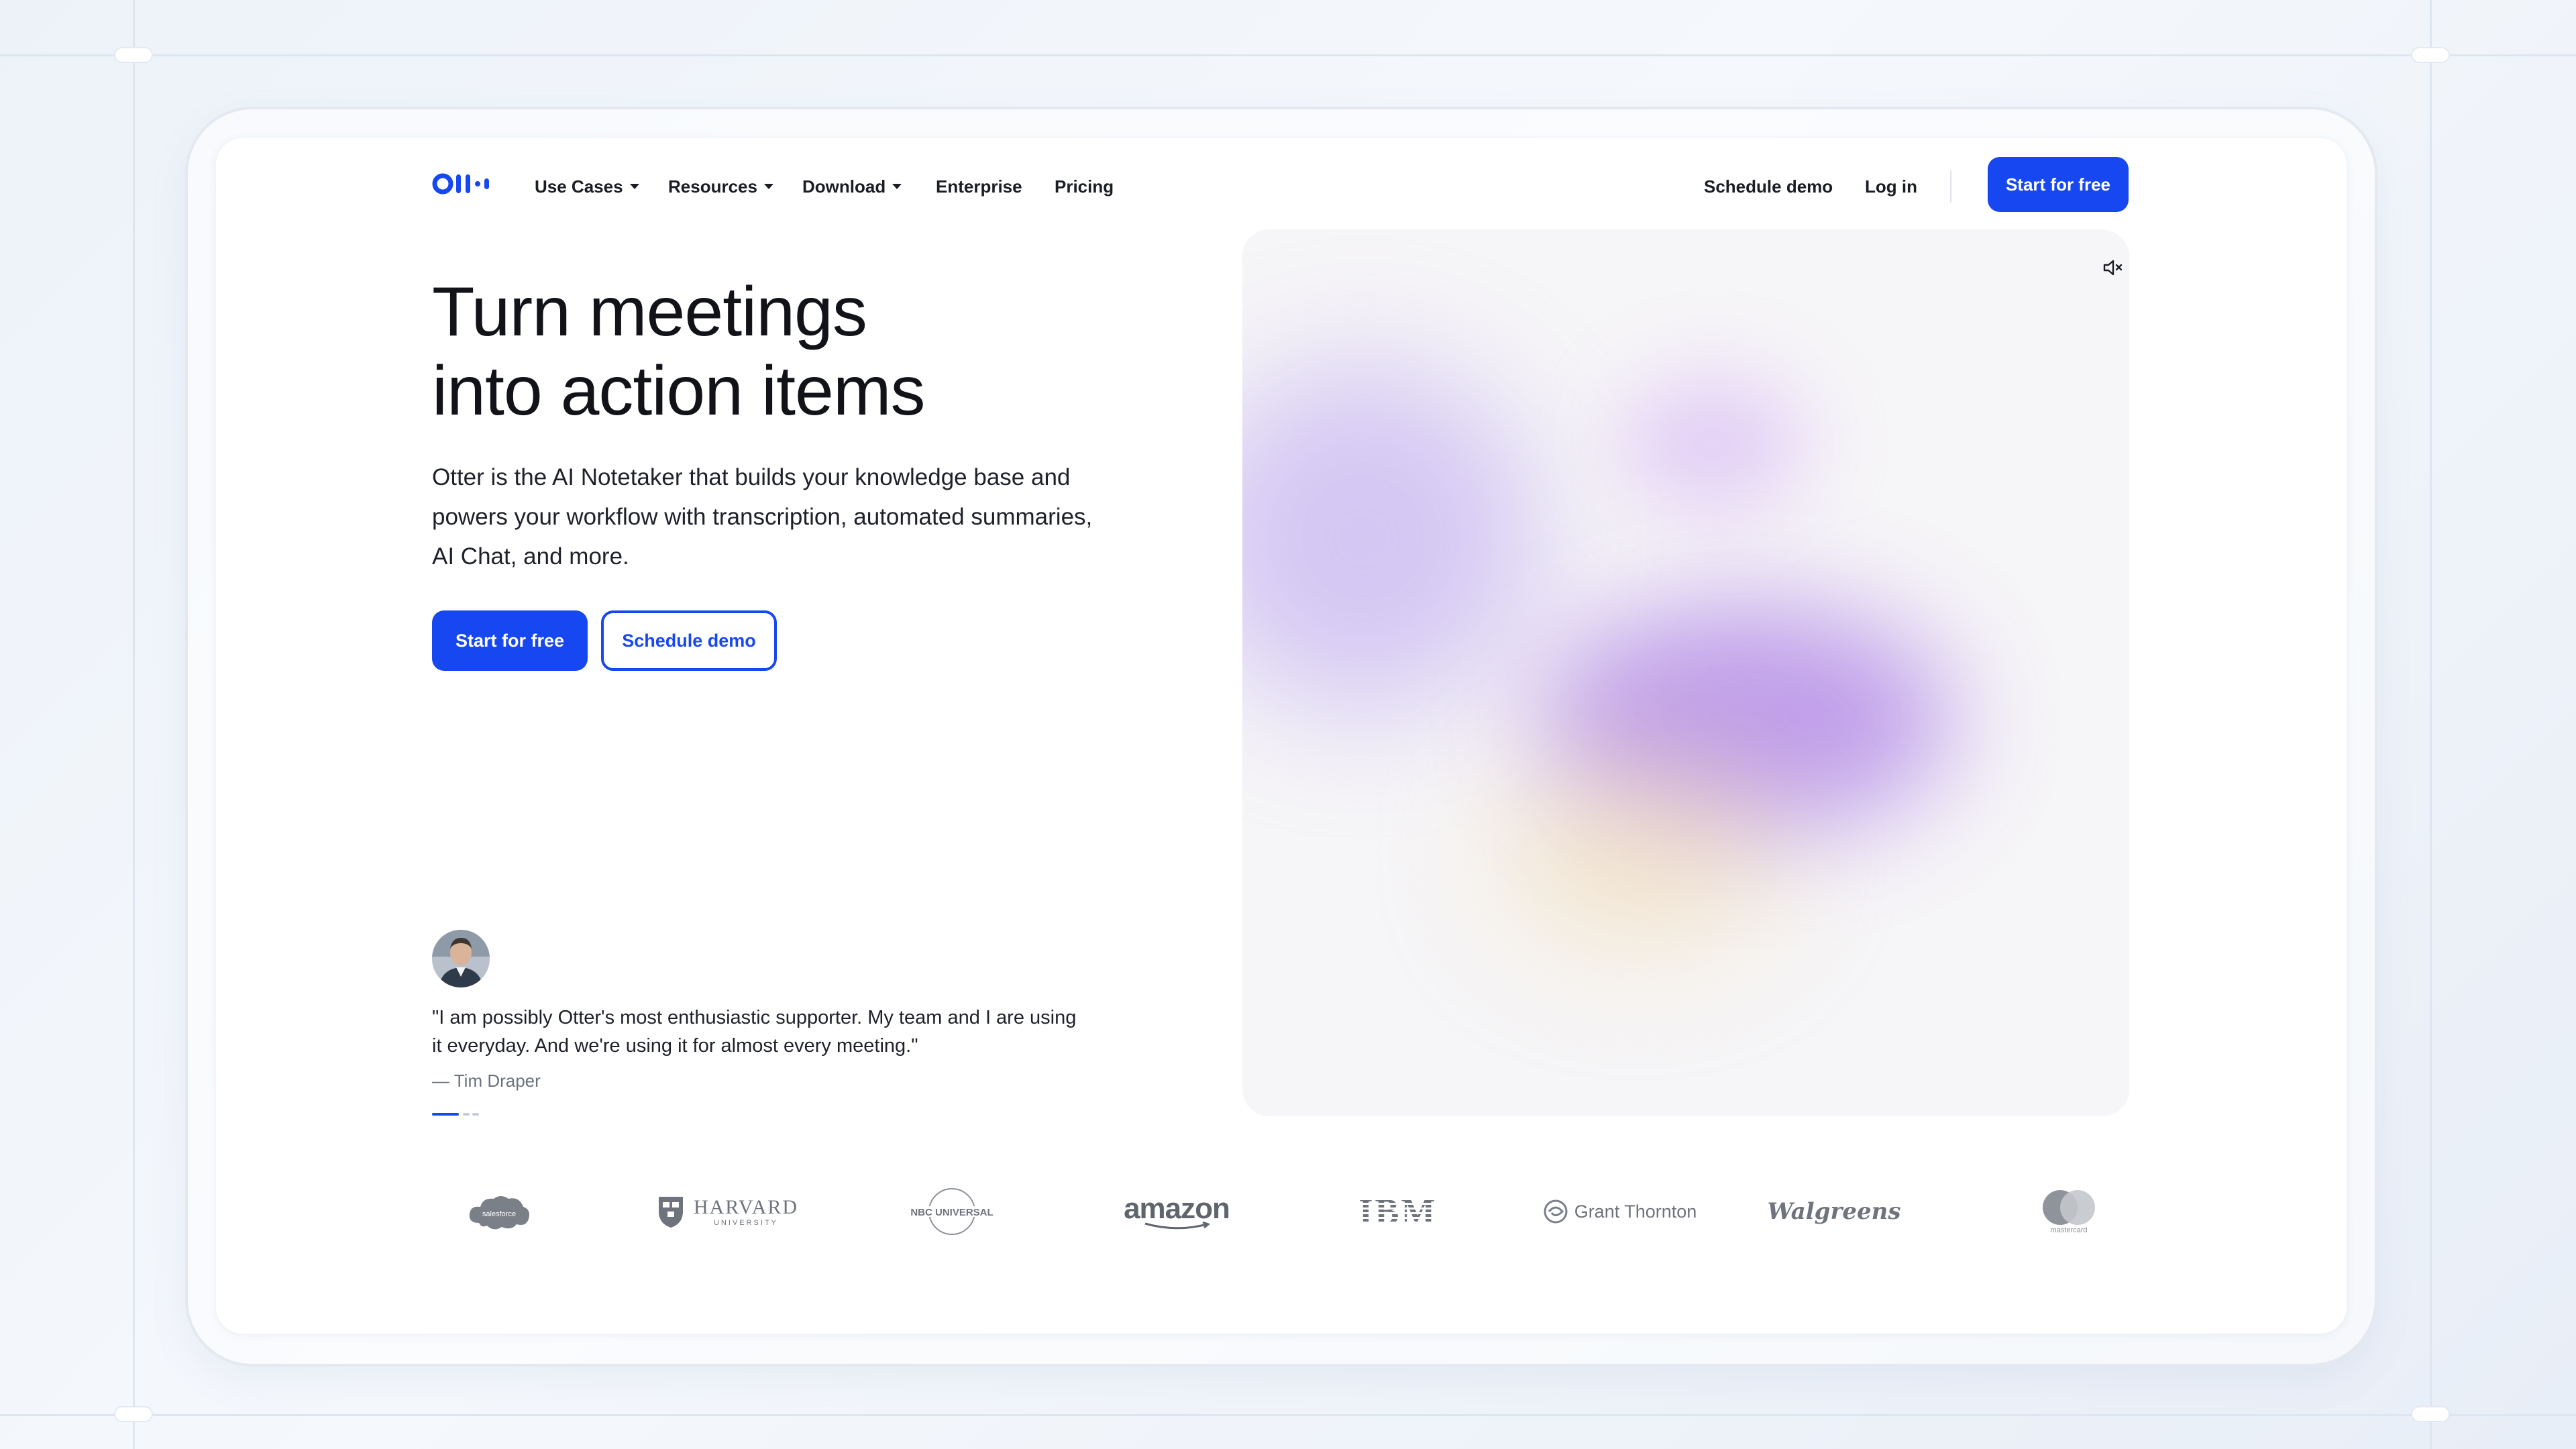  I want to click on salesforce-logo: salesforce, so click(499, 1211).